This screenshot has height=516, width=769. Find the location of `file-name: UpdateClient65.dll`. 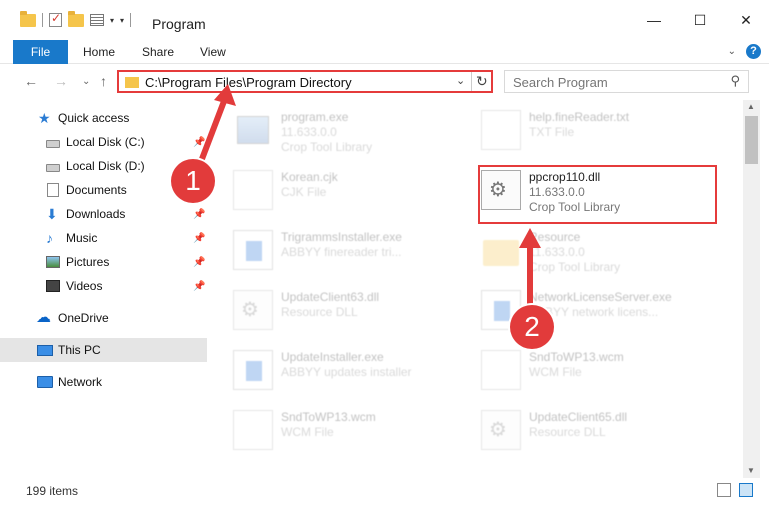

file-name: UpdateClient65.dll is located at coordinates (578, 417).